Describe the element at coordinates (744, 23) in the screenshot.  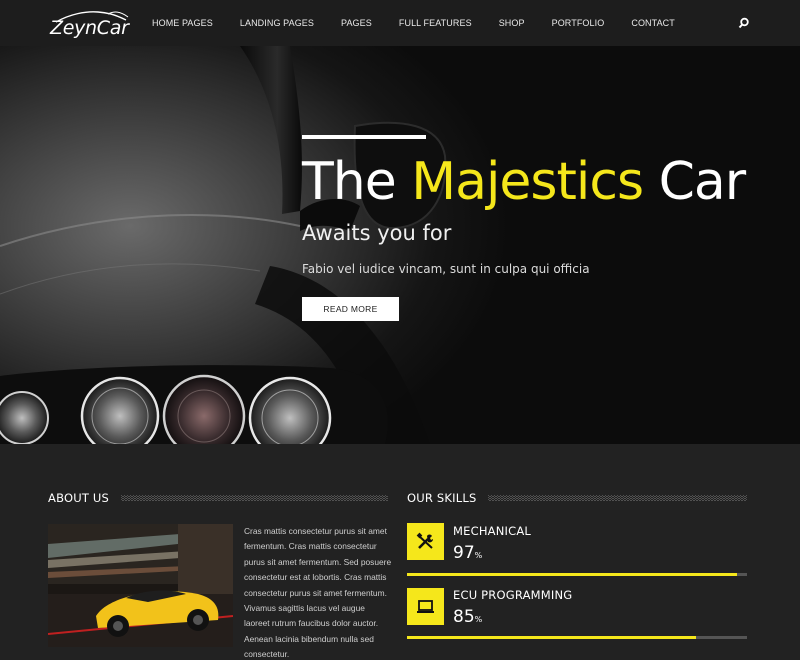
I see `search-icon` at that location.